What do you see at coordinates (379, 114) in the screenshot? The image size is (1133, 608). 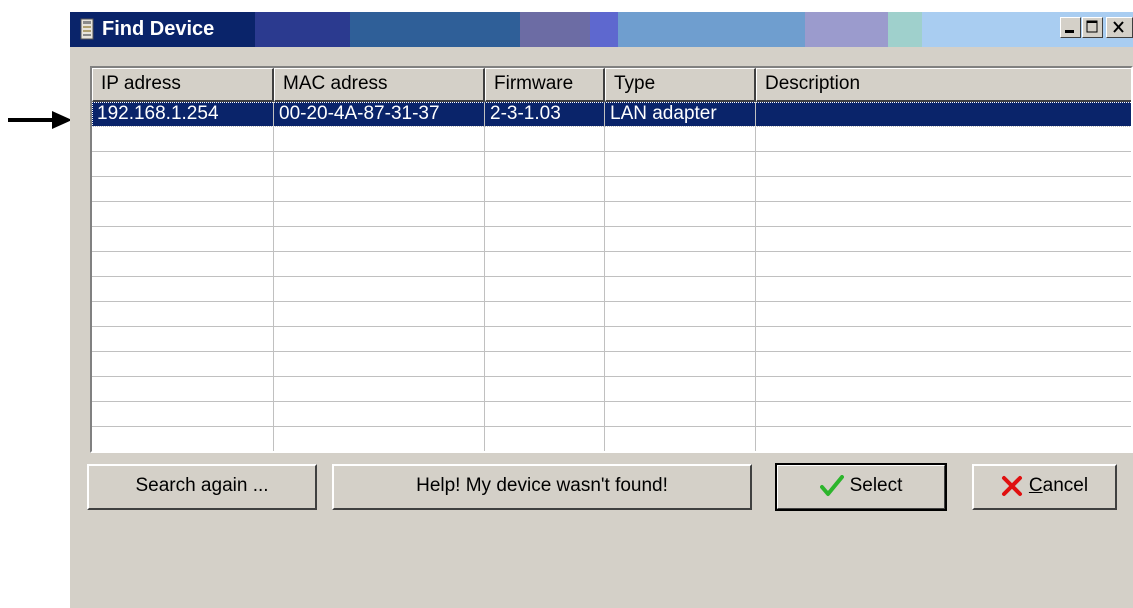 I see `cell-mac: 00-20-4A-87-31-37` at bounding box center [379, 114].